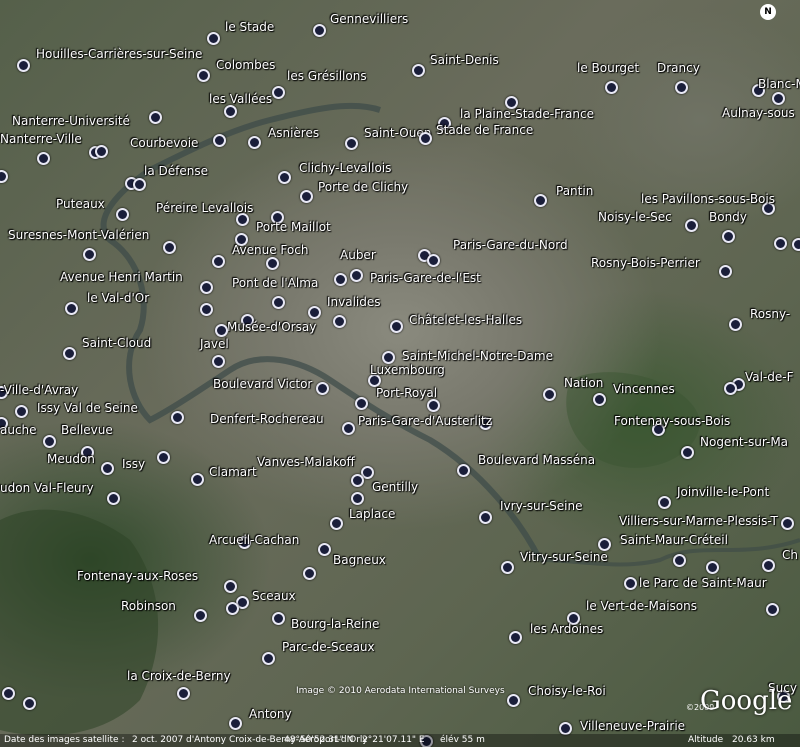  What do you see at coordinates (566, 629) in the screenshot?
I see `station-label: les Ardoines` at bounding box center [566, 629].